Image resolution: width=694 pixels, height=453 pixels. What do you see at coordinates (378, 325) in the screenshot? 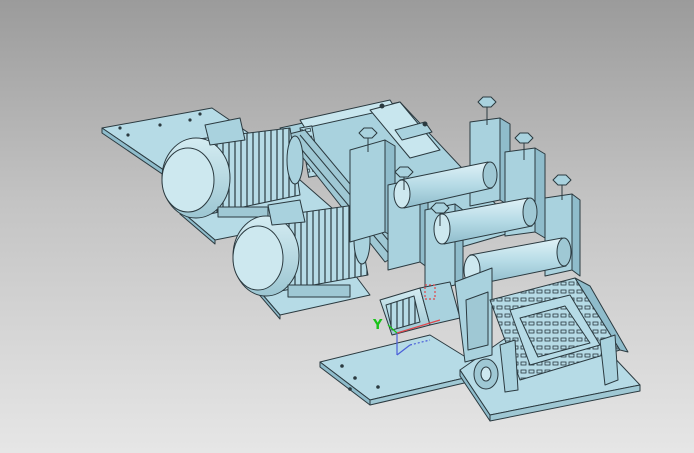
I see `triad-y-label: Y` at bounding box center [378, 325].